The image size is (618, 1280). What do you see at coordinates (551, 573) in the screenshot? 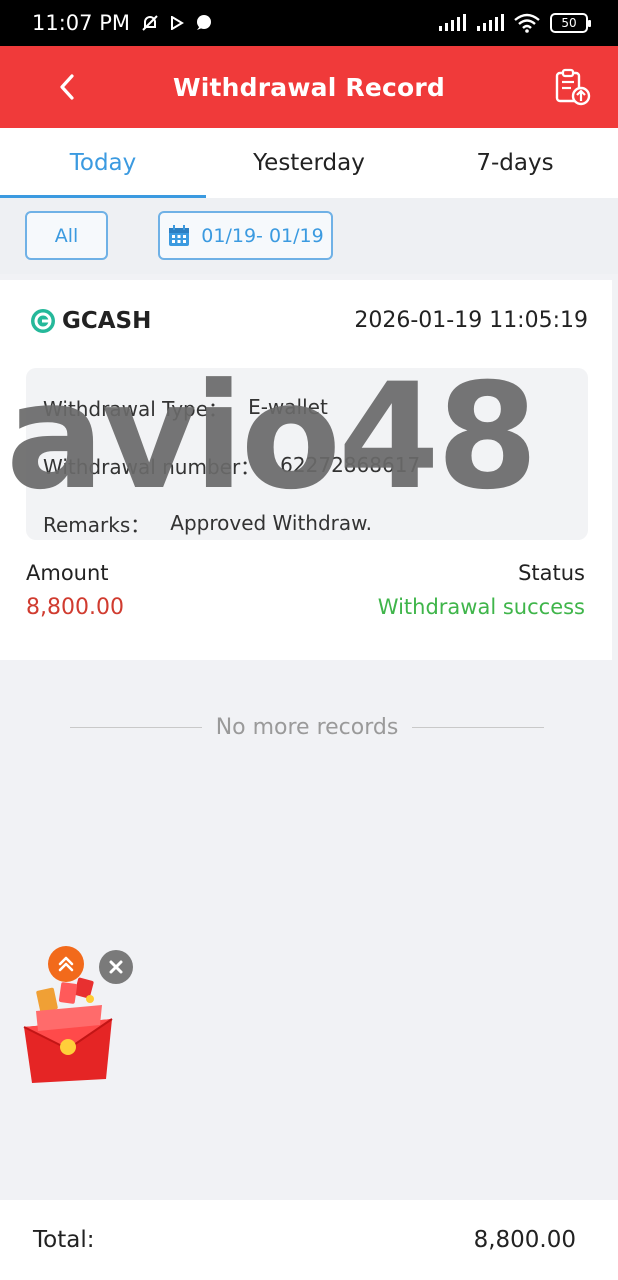
I see `status-label: Status` at bounding box center [551, 573].